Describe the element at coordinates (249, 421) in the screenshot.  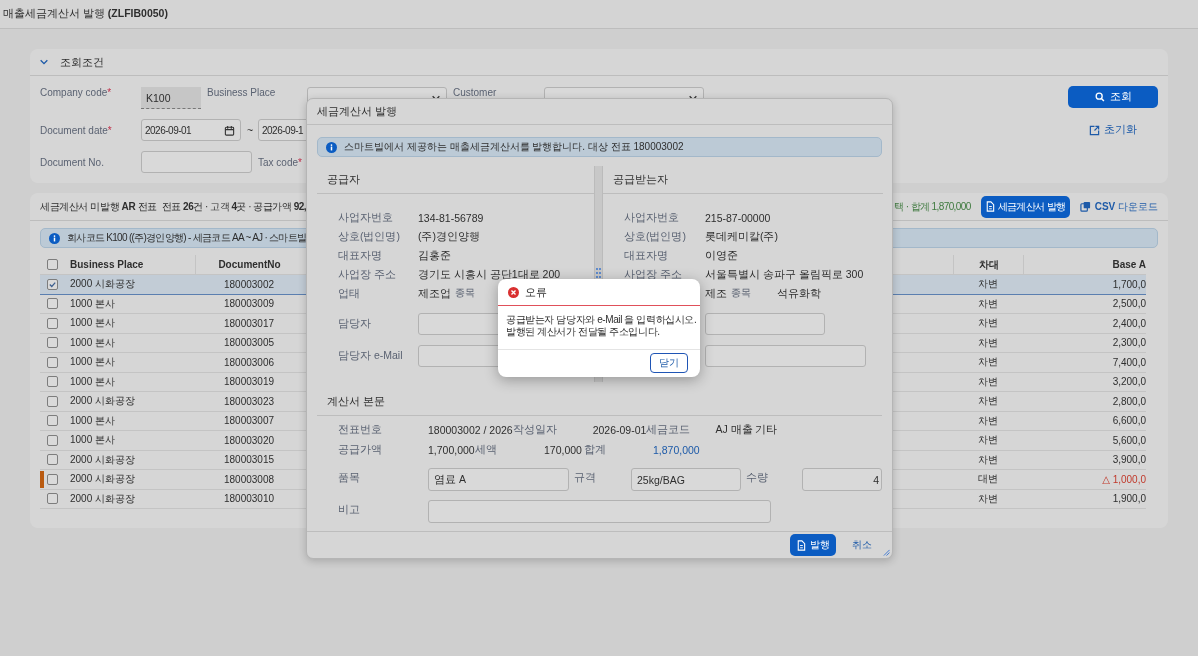
I see `table-cell-text: 180003007` at that location.